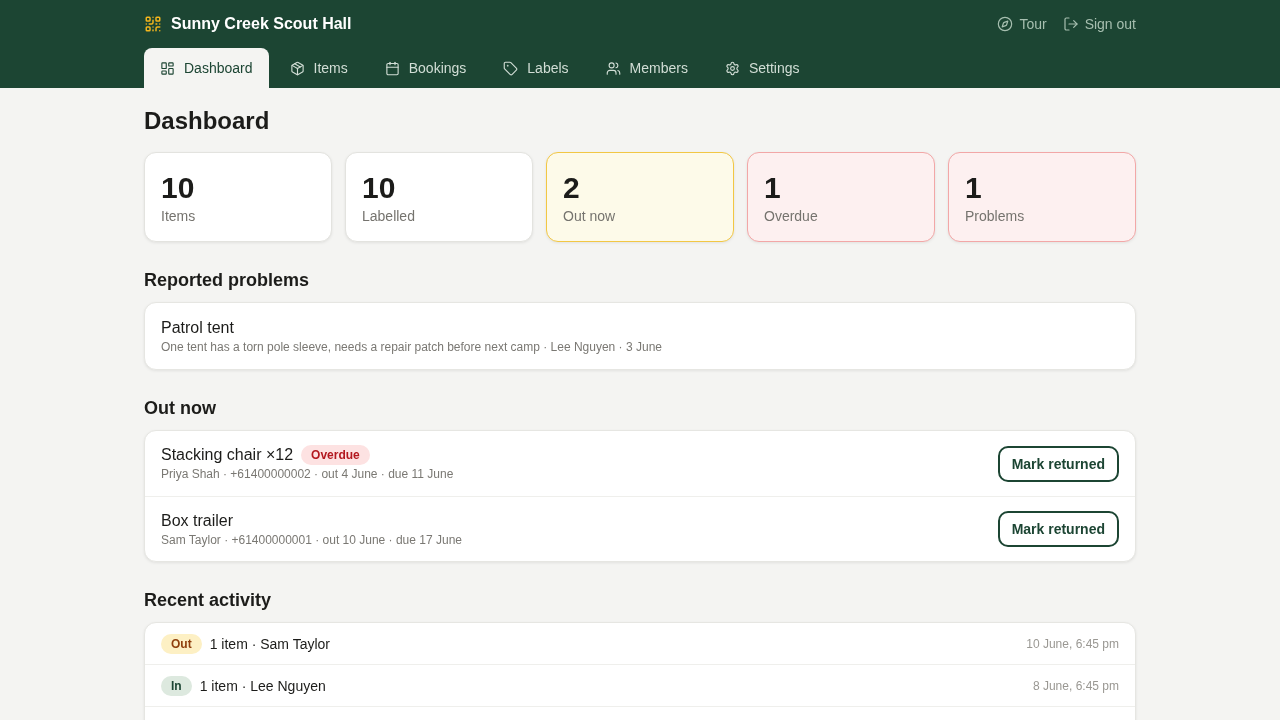 This screenshot has height=720, width=1280. What do you see at coordinates (425, 68) in the screenshot?
I see `nav-tab: Bookings` at bounding box center [425, 68].